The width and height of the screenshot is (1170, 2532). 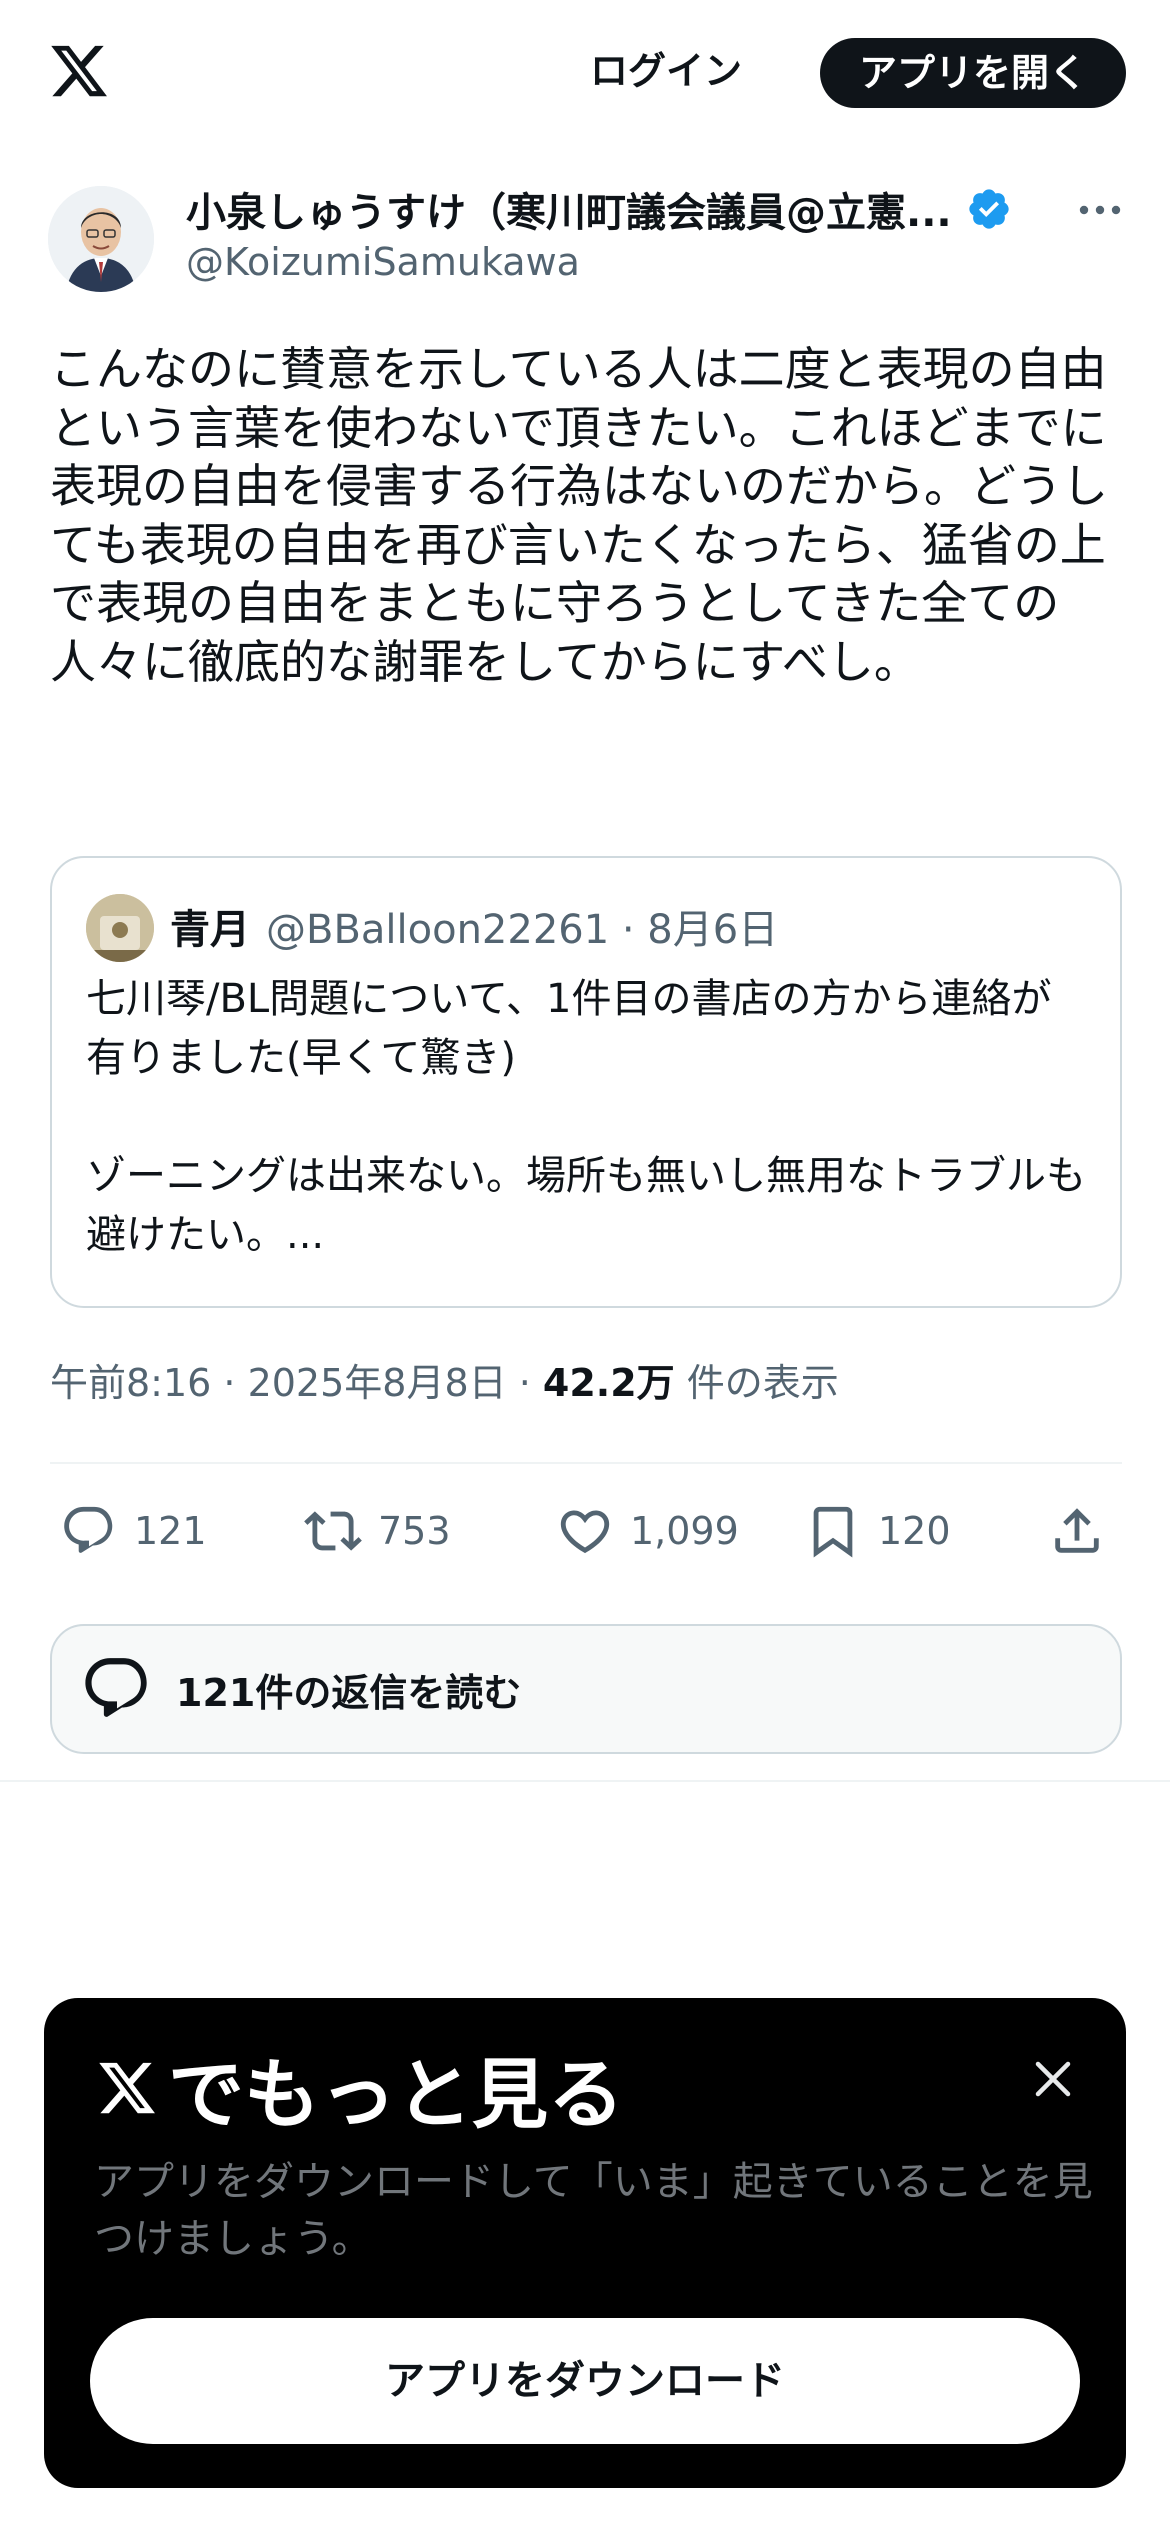 I want to click on verified-badge-icon, so click(x=988, y=209).